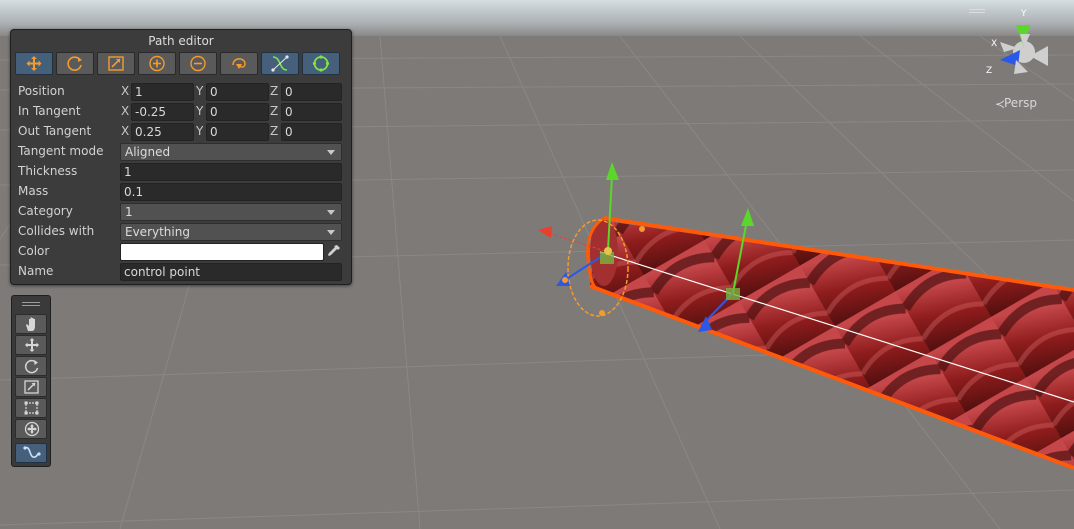 The image size is (1074, 529). What do you see at coordinates (49, 111) in the screenshot?
I see `in-tangent-label: In Tangent` at bounding box center [49, 111].